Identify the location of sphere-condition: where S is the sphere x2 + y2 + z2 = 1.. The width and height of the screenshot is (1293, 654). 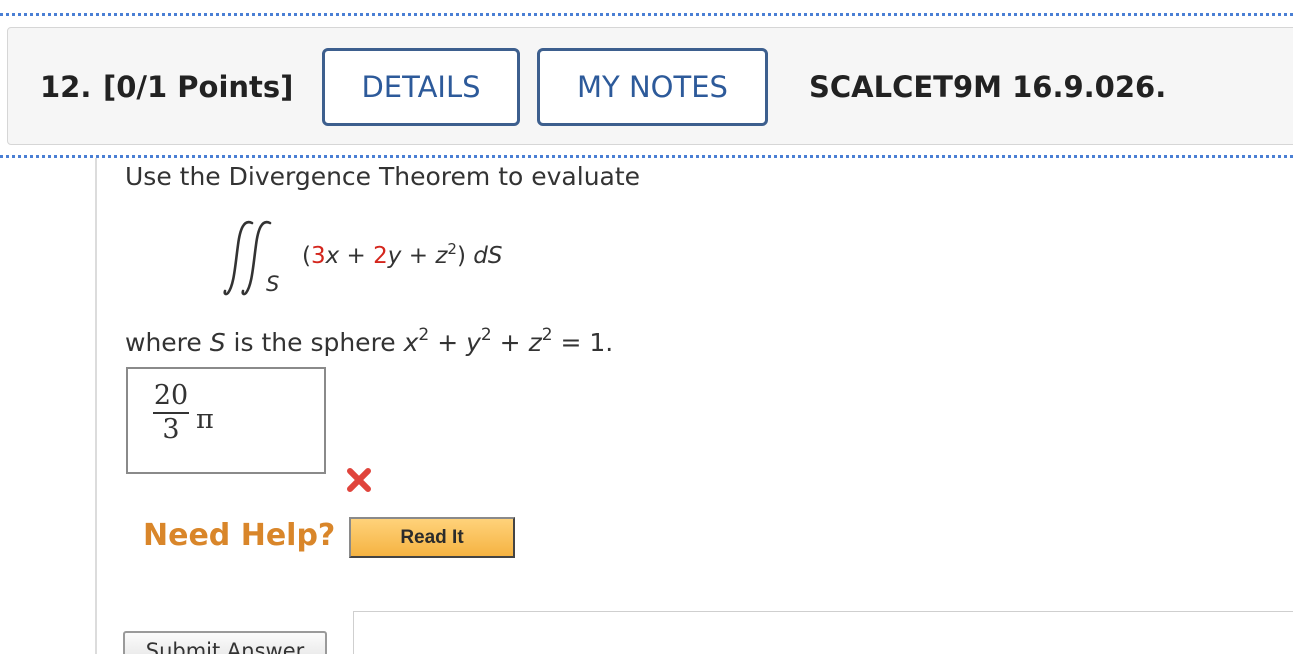
(369, 341).